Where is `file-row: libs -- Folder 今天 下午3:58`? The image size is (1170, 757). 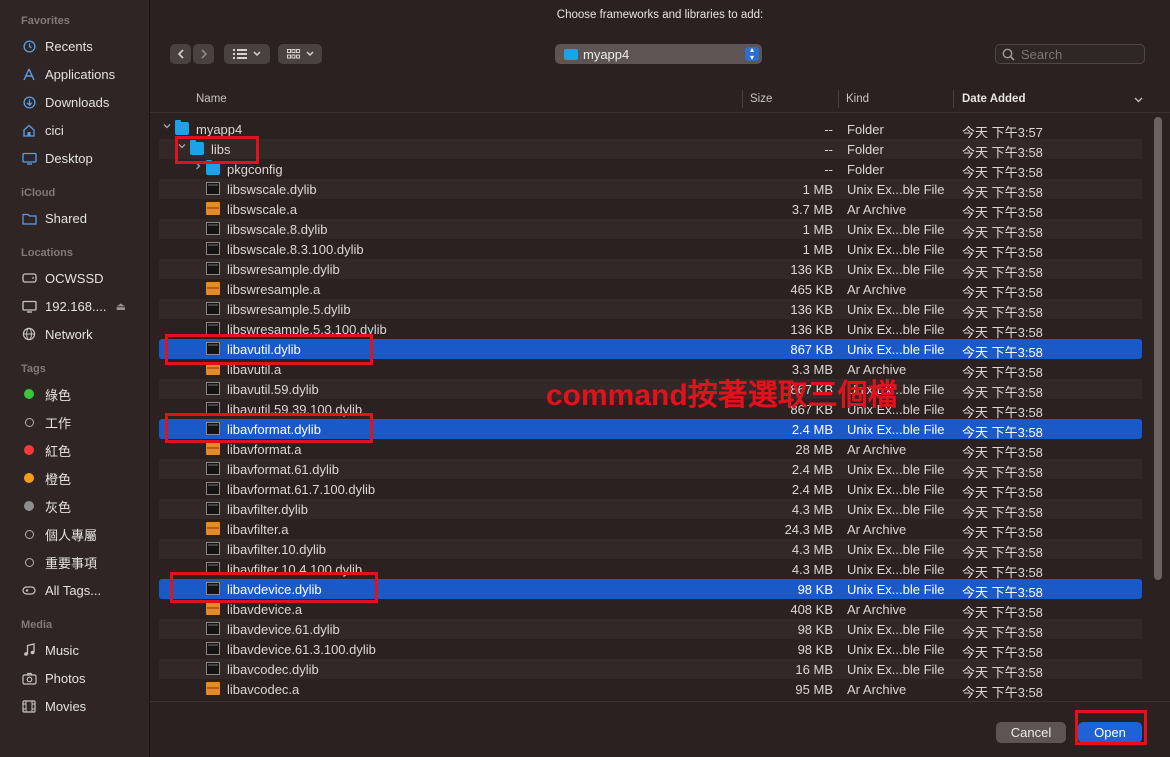
file-row: libs -- Folder 今天 下午3:58 is located at coordinates (650, 149).